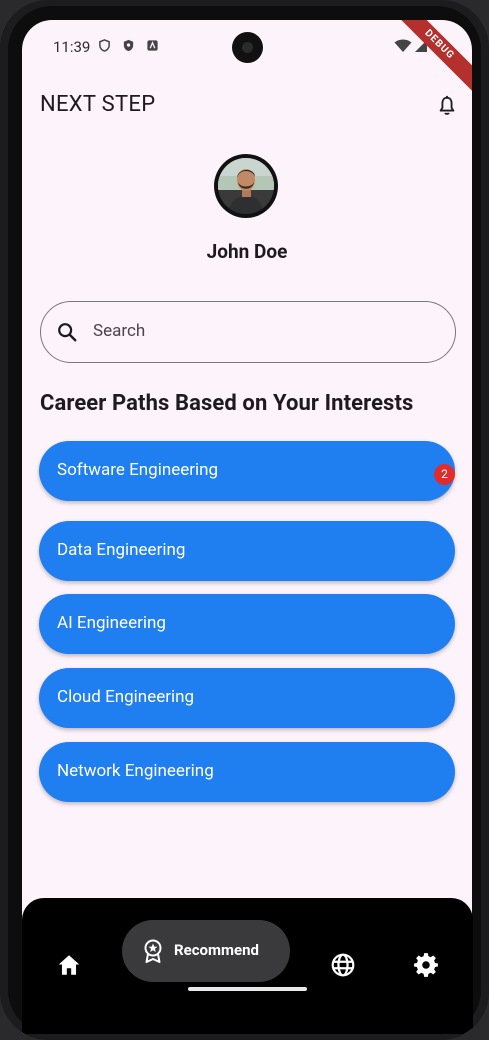  I want to click on app-title: NEXT STEP, so click(98, 104).